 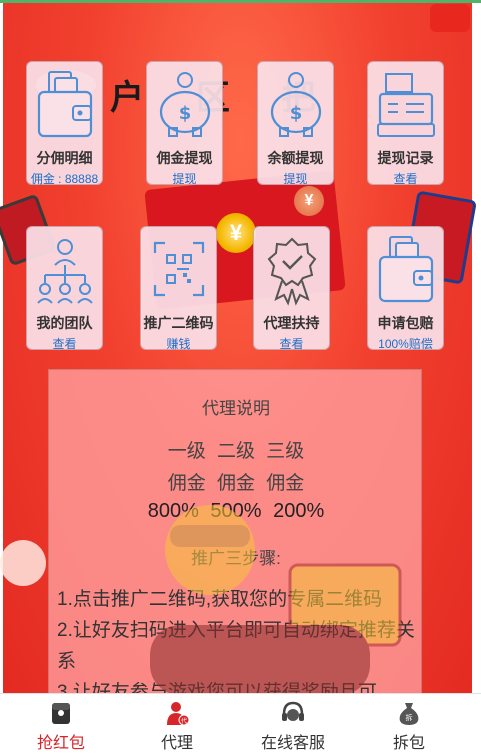 I want to click on card-title: 申请包赔, so click(x=405, y=323).